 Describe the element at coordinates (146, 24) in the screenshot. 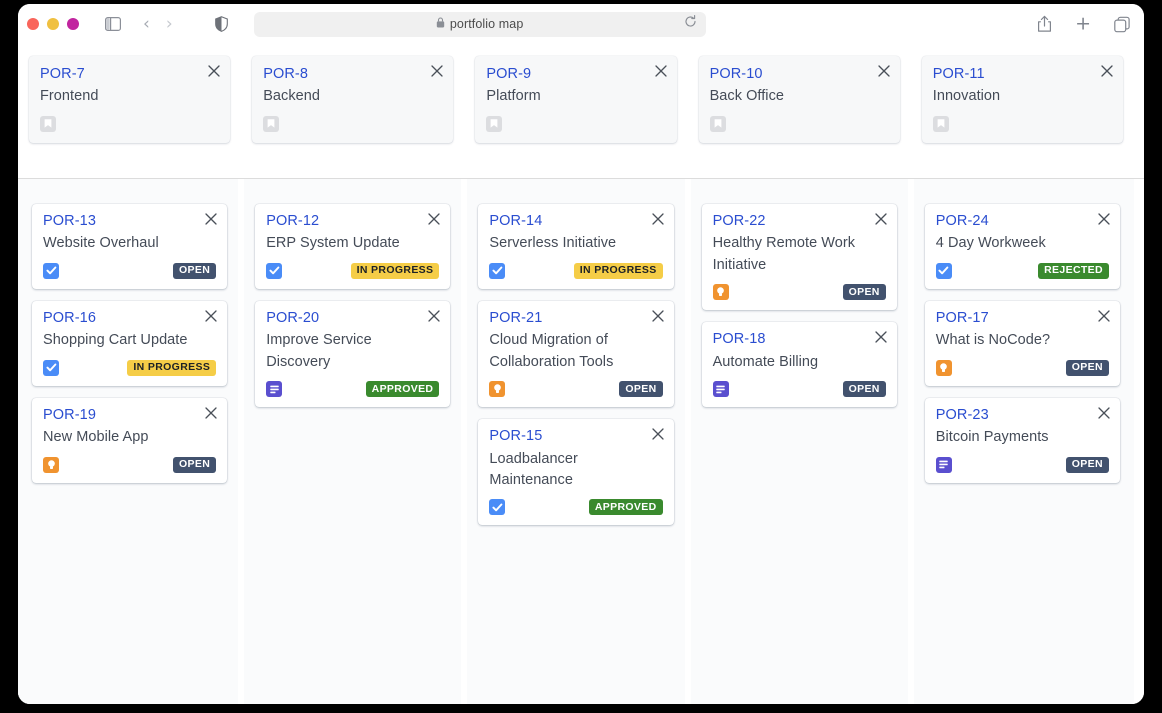

I see `back-button: ‹` at that location.